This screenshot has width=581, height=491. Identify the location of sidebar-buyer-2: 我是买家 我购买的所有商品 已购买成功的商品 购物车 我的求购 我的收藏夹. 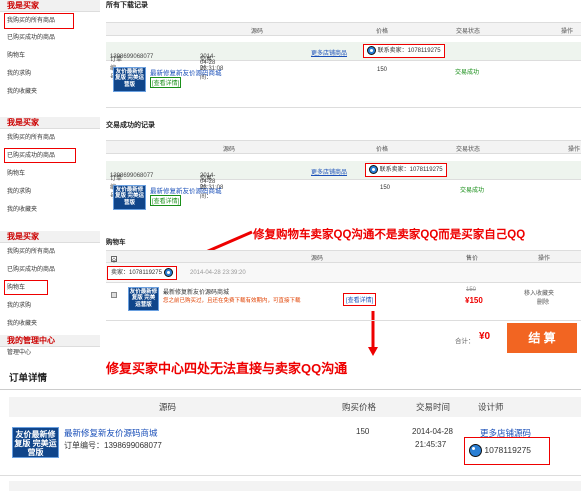
(50, 172).